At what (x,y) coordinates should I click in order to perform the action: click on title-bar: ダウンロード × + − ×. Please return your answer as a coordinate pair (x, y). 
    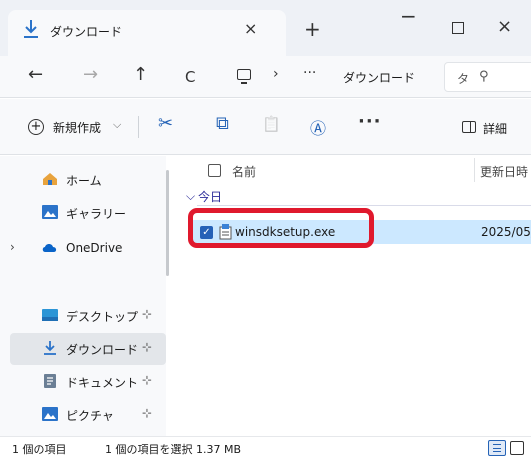
    Looking at the image, I should click on (265, 28).